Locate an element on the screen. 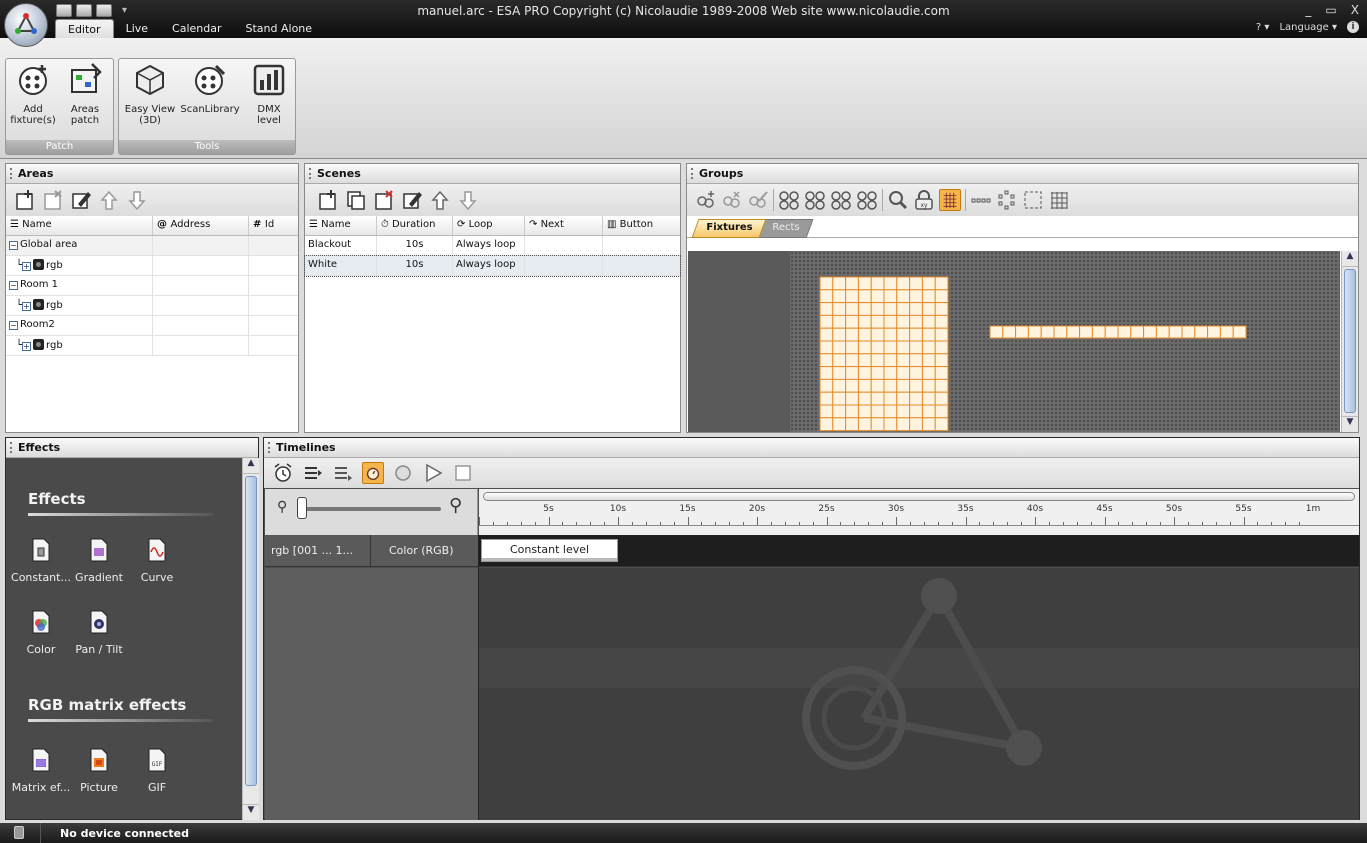 The width and height of the screenshot is (1367, 843). easy-view-button: Easy View (3D) is located at coordinates (150, 94).